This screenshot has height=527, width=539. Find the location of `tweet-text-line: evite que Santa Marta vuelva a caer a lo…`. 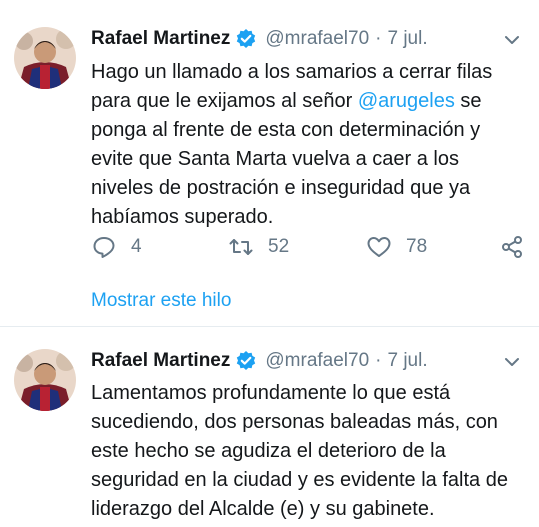

tweet-text-line: evite que Santa Marta vuelva a caer a lo… is located at coordinates (275, 159).